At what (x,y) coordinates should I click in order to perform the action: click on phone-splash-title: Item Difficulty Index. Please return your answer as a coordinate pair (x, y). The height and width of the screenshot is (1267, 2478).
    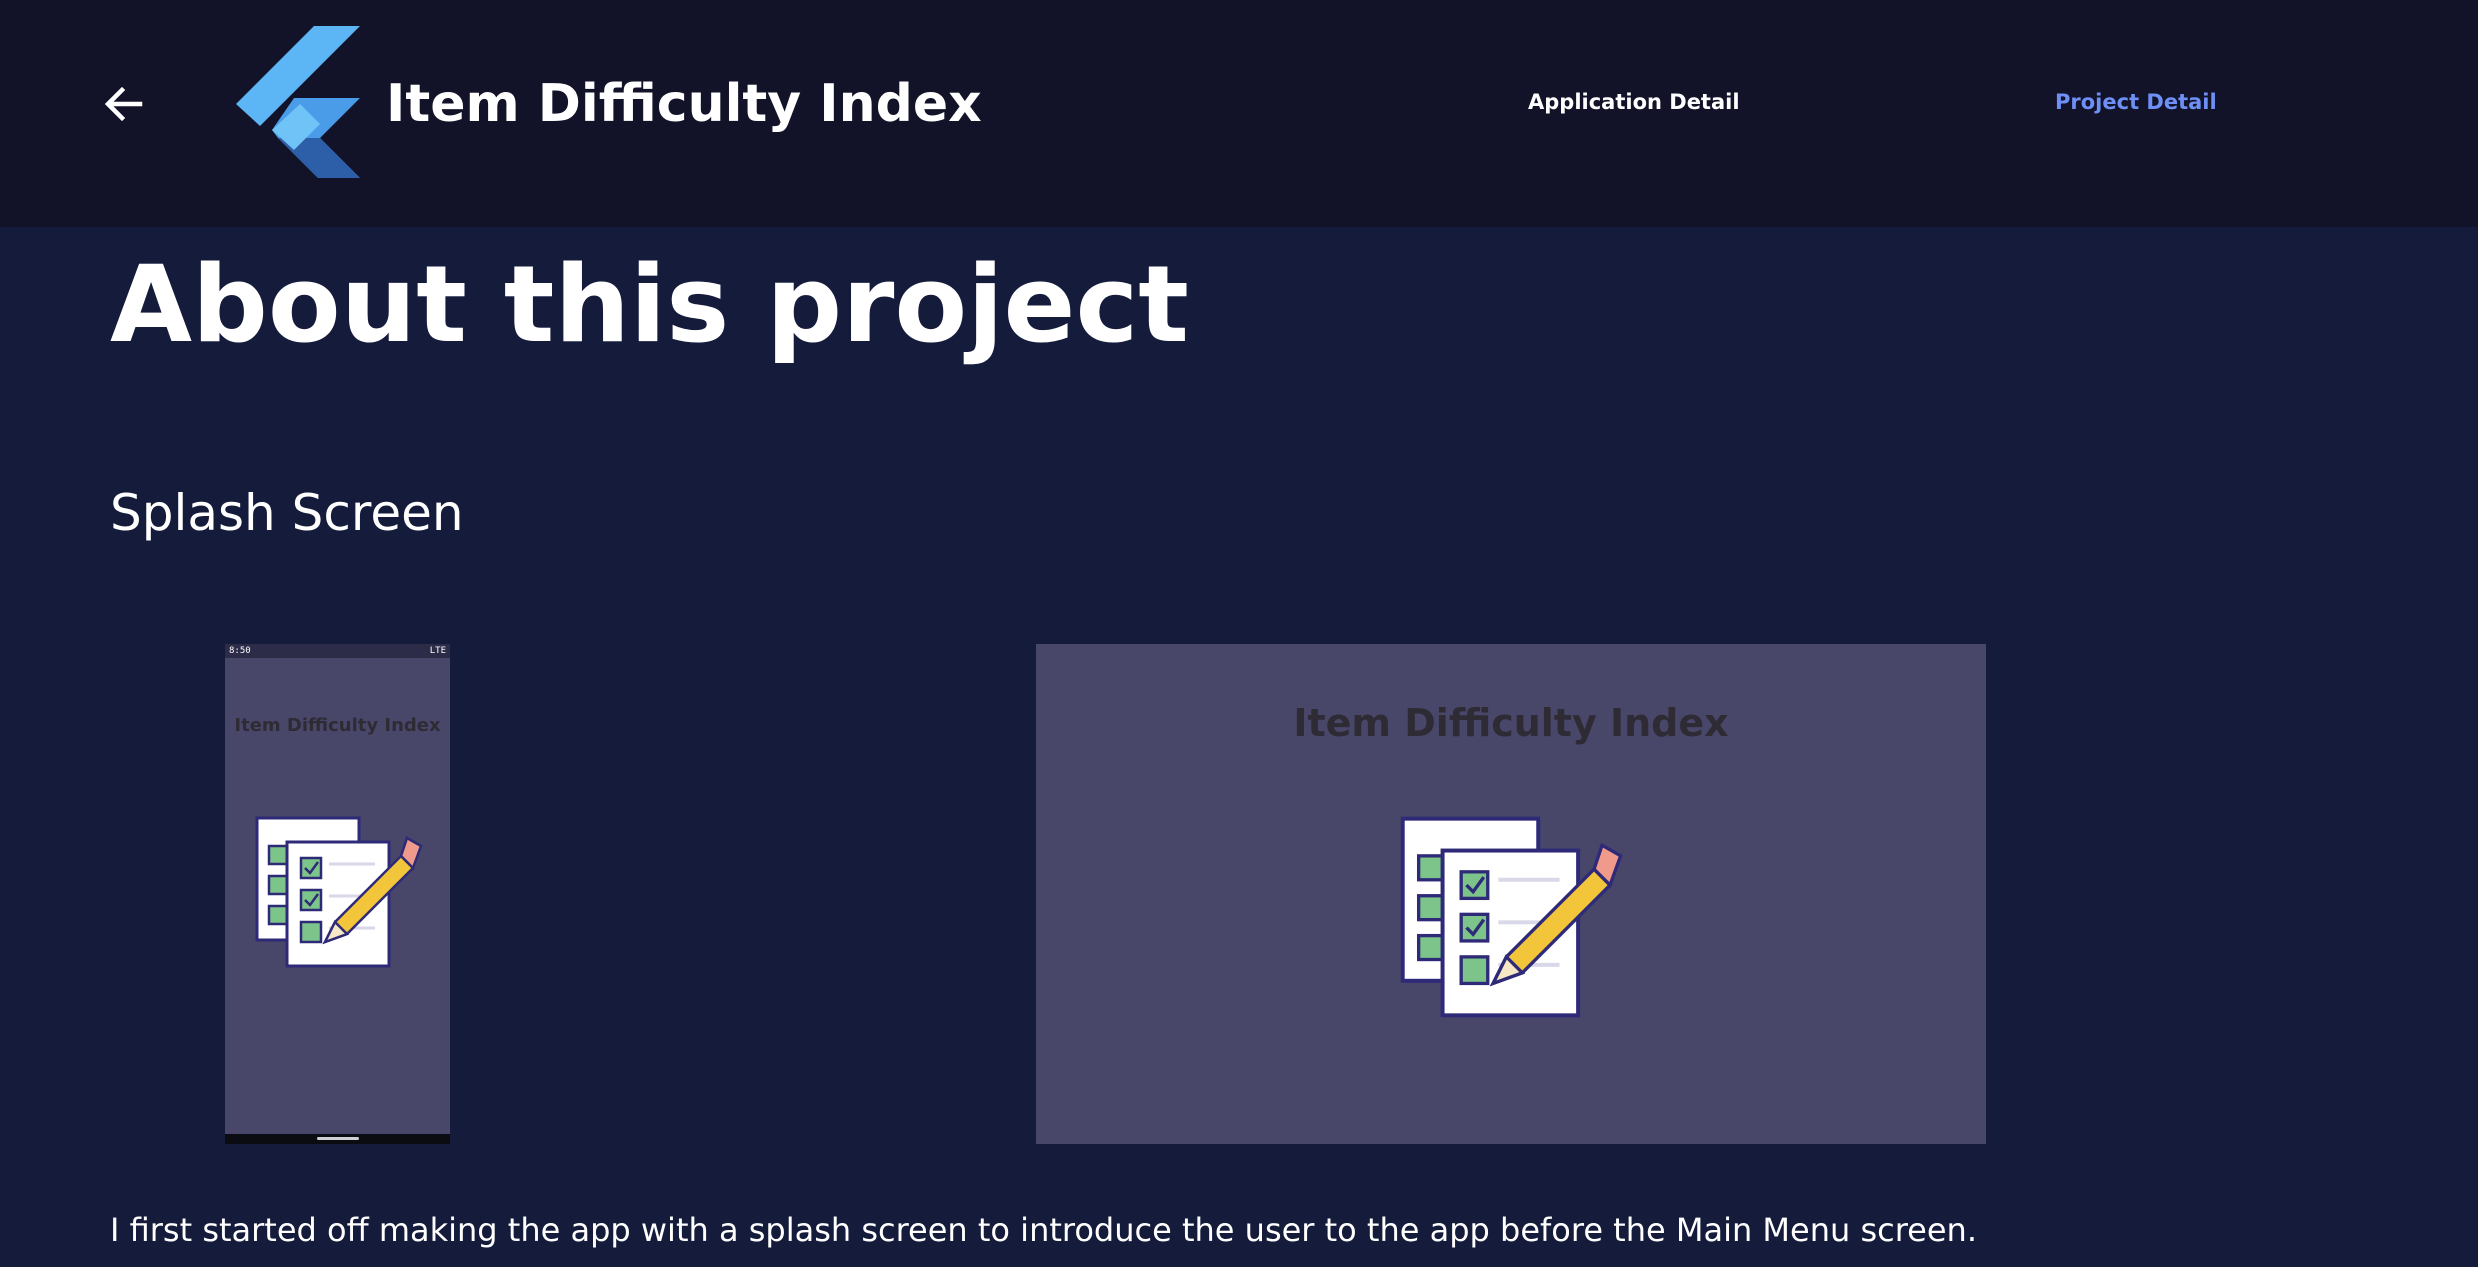
    Looking at the image, I should click on (337, 725).